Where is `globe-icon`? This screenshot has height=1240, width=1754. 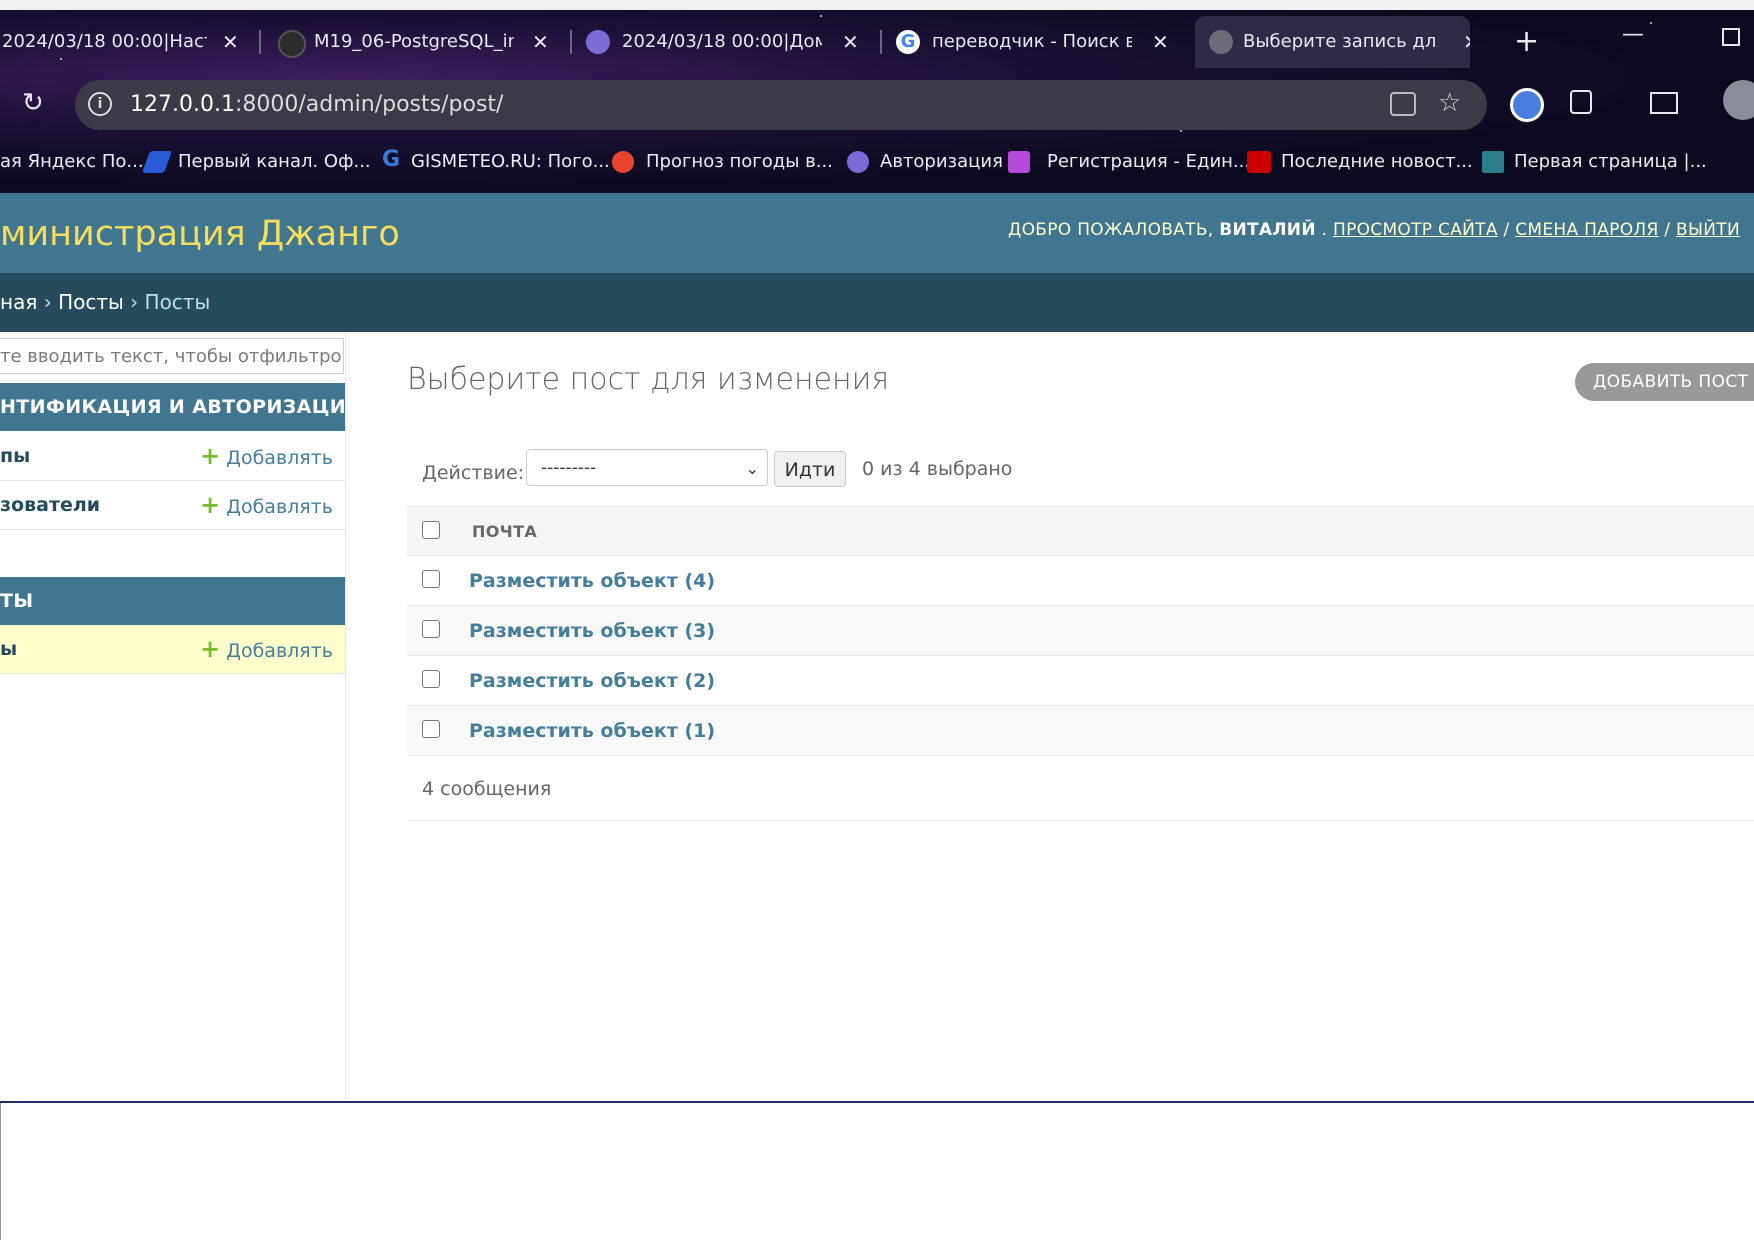
globe-icon is located at coordinates (1221, 42).